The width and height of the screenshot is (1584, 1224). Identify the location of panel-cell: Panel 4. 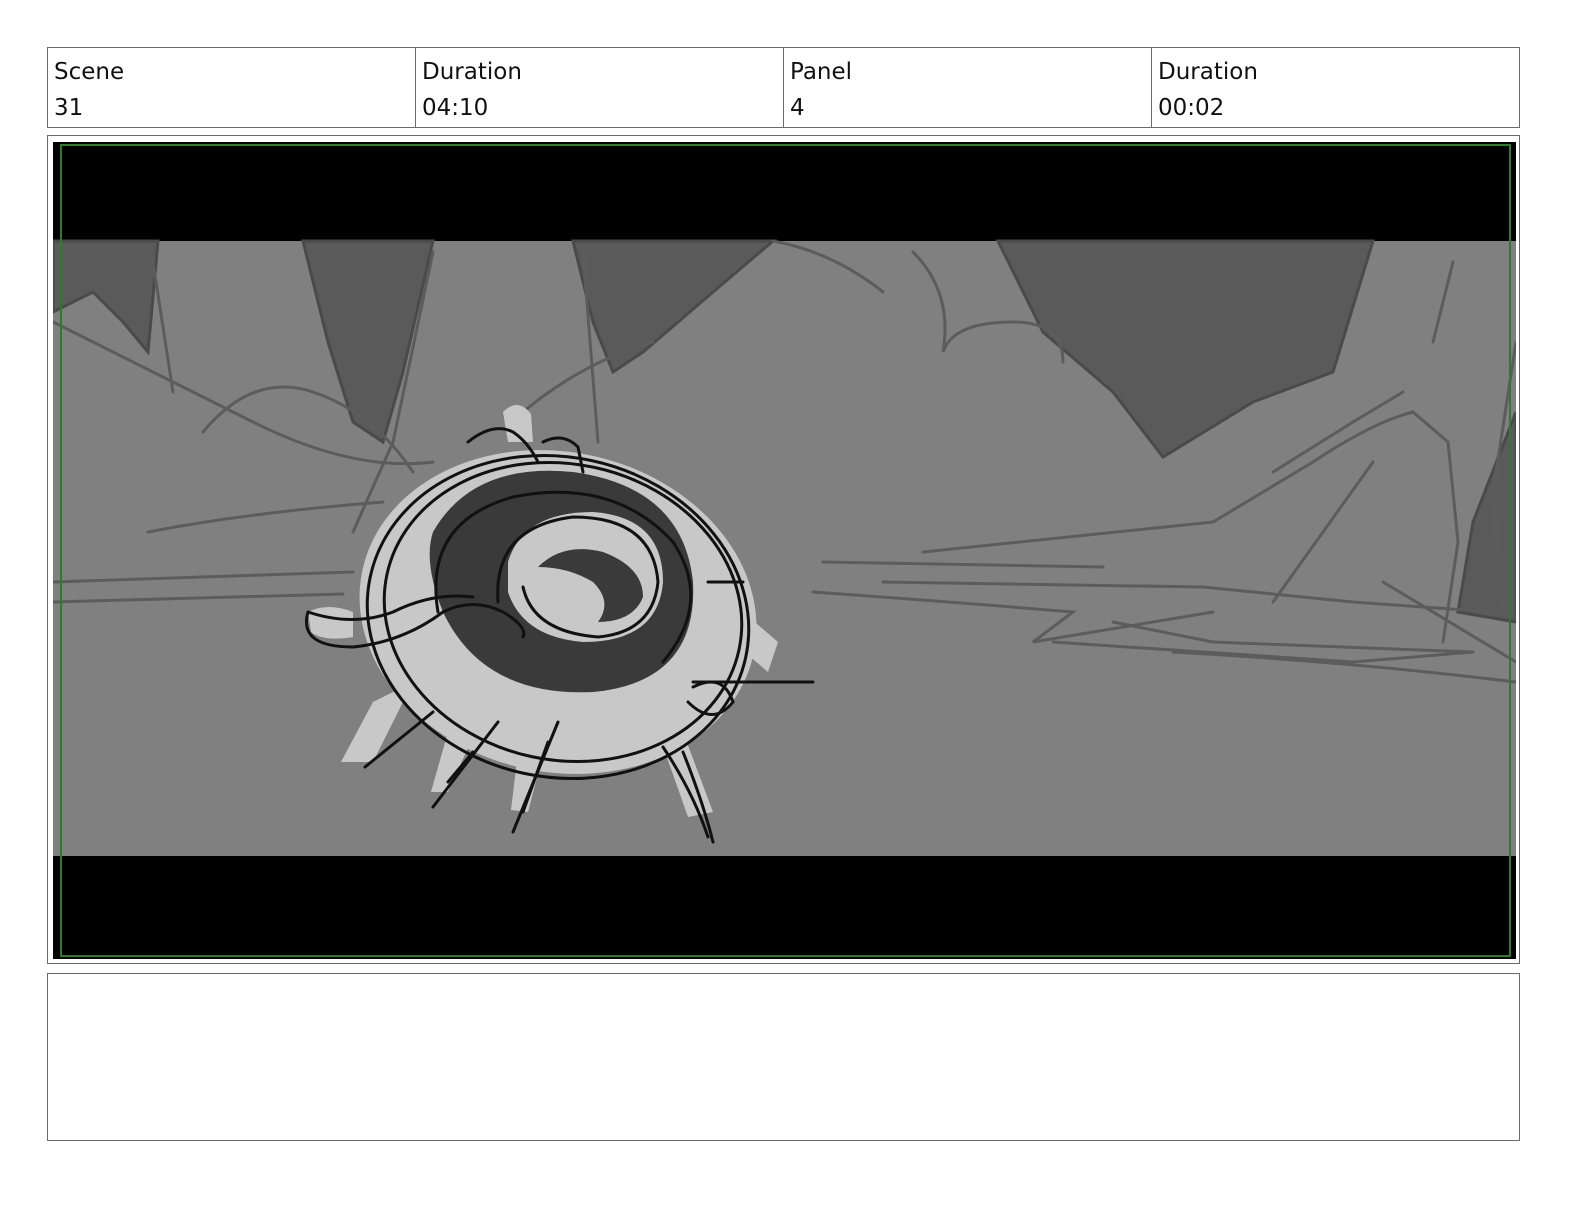
(968, 87).